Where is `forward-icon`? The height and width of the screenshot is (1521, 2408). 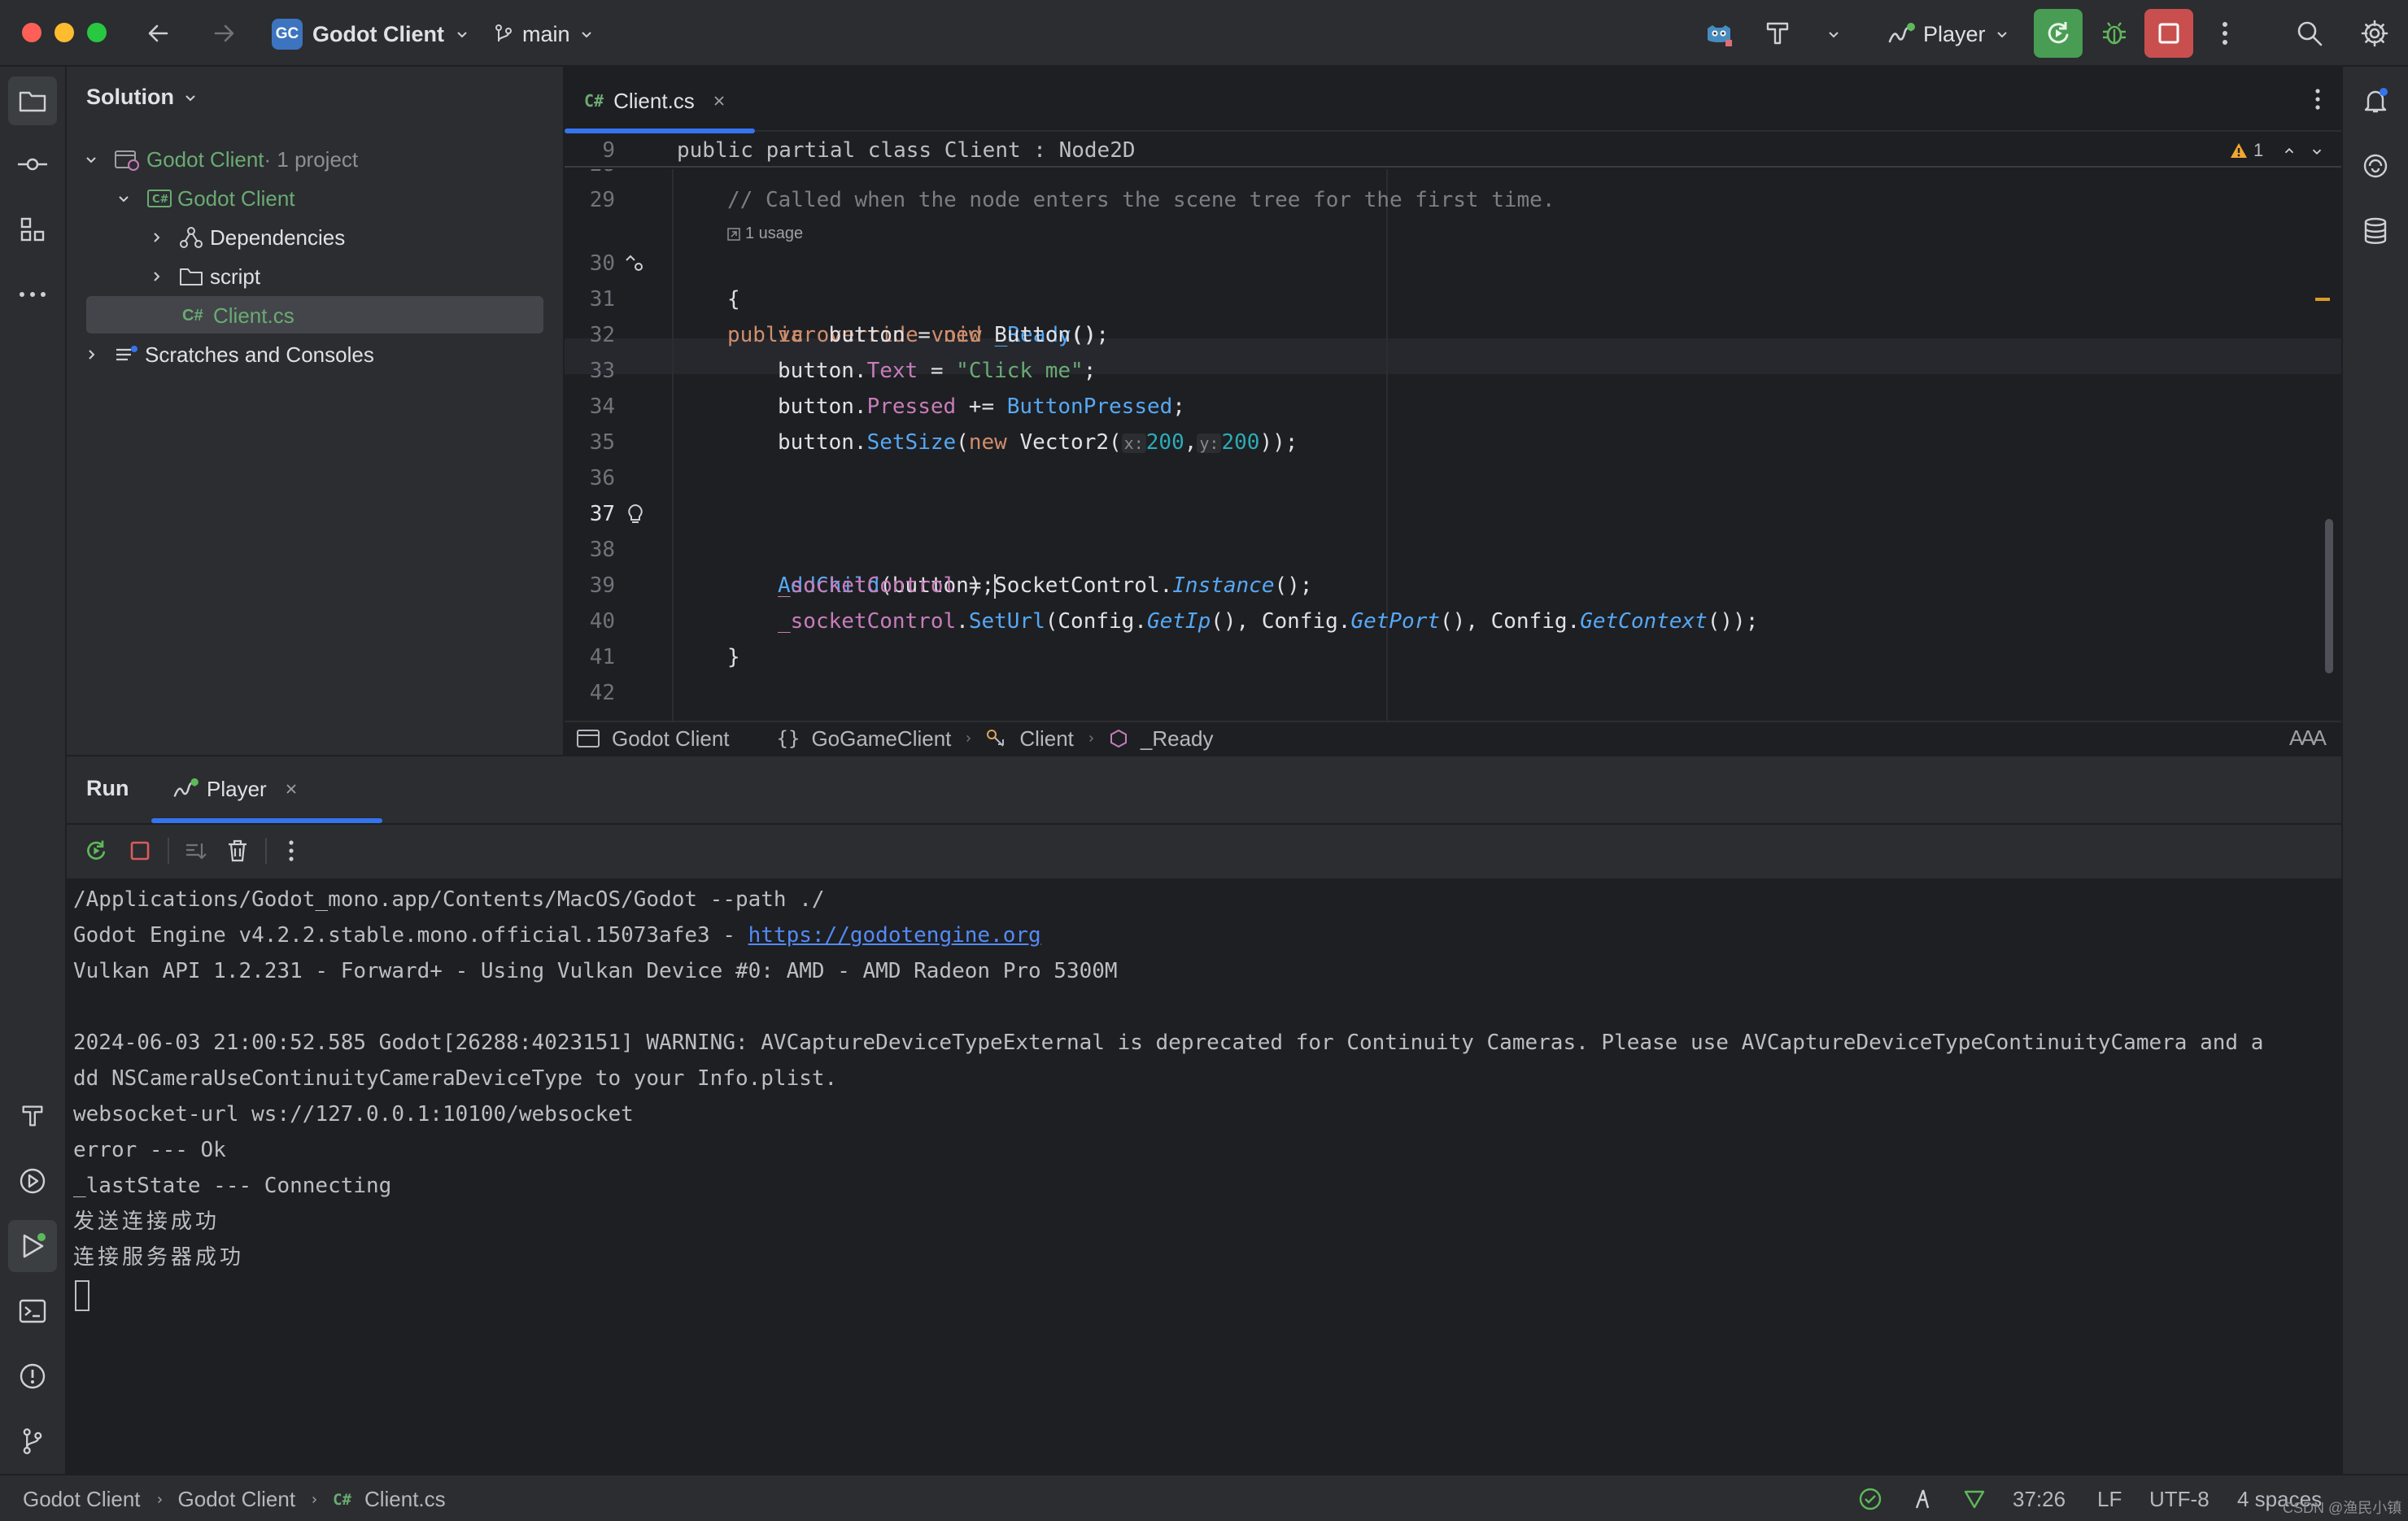
forward-icon is located at coordinates (224, 33).